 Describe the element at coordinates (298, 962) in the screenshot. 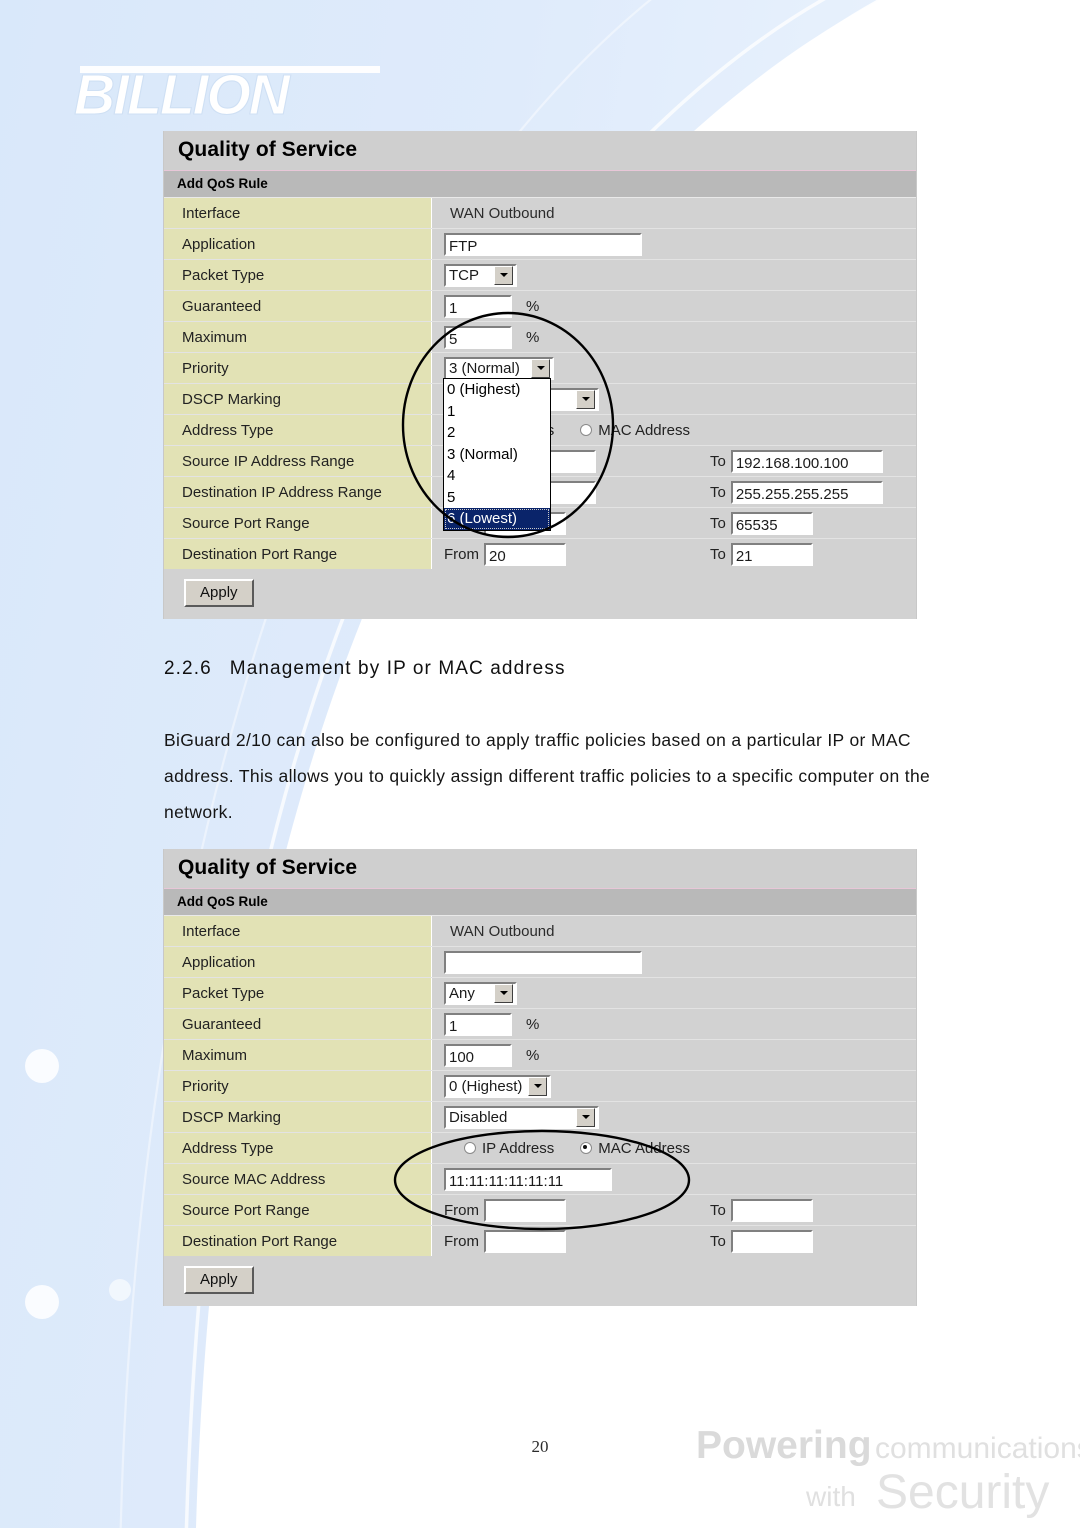

I see `label-application: Application` at that location.